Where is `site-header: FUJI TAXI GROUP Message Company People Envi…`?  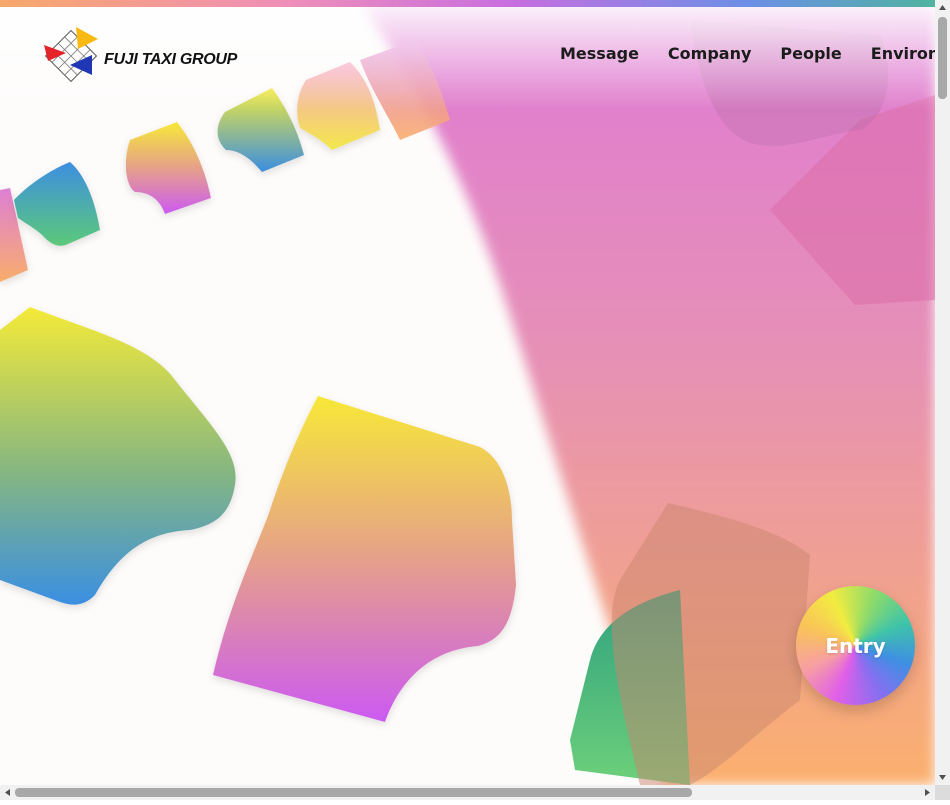 site-header: FUJI TAXI GROUP Message Company People Envi… is located at coordinates (467, 54).